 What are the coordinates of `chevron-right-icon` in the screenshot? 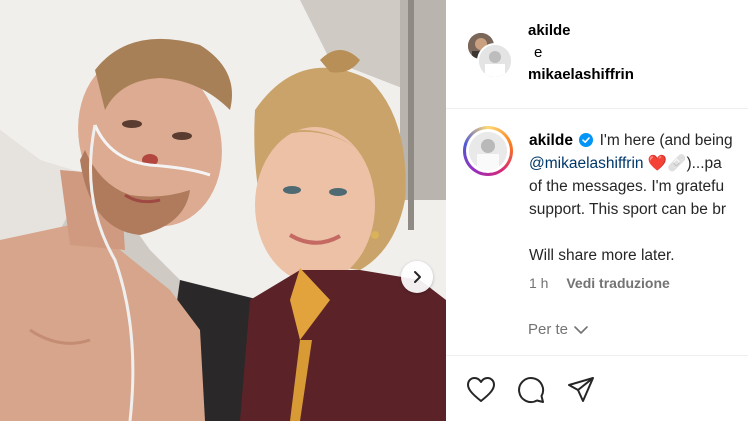 It's located at (417, 277).